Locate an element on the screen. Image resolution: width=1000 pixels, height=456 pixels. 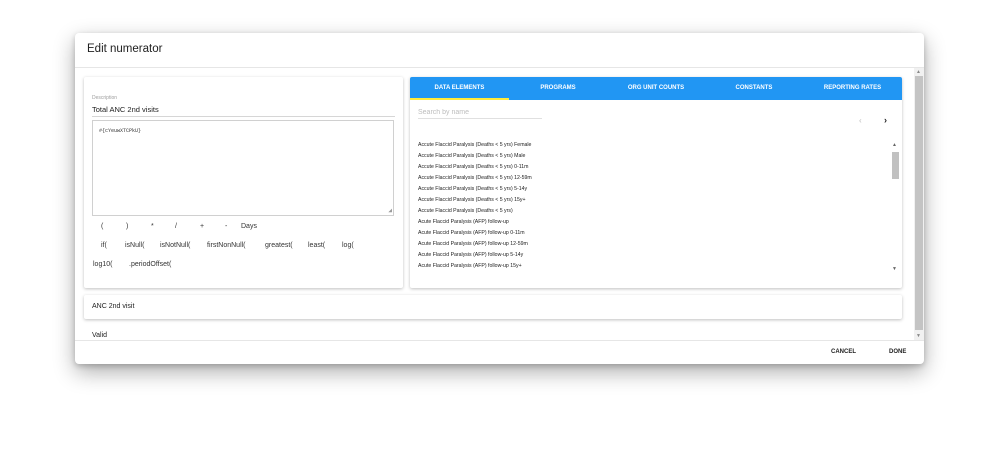
tab-org-unit-counts: ORG UNIT COUNTS is located at coordinates (656, 88).